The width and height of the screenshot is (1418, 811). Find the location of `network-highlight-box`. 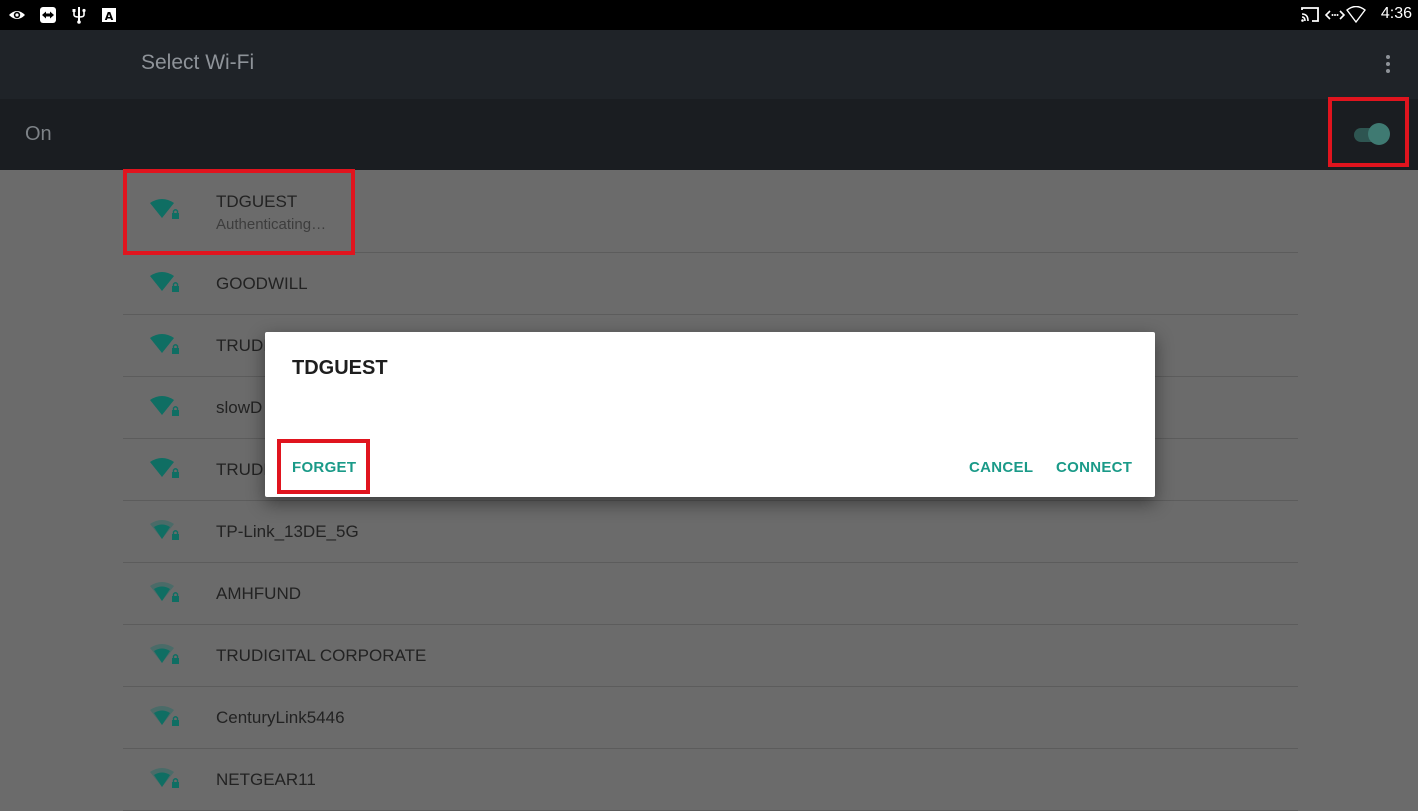

network-highlight-box is located at coordinates (239, 212).